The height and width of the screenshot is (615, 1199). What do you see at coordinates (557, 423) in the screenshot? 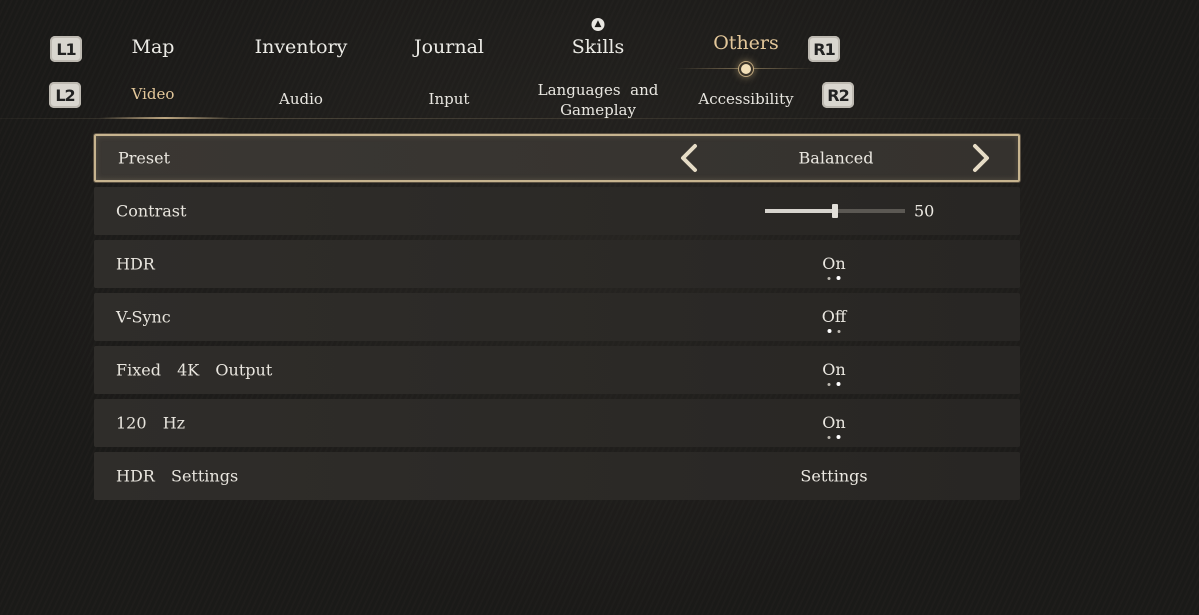
I see `setting-row-120hz: 120 Hz On` at bounding box center [557, 423].